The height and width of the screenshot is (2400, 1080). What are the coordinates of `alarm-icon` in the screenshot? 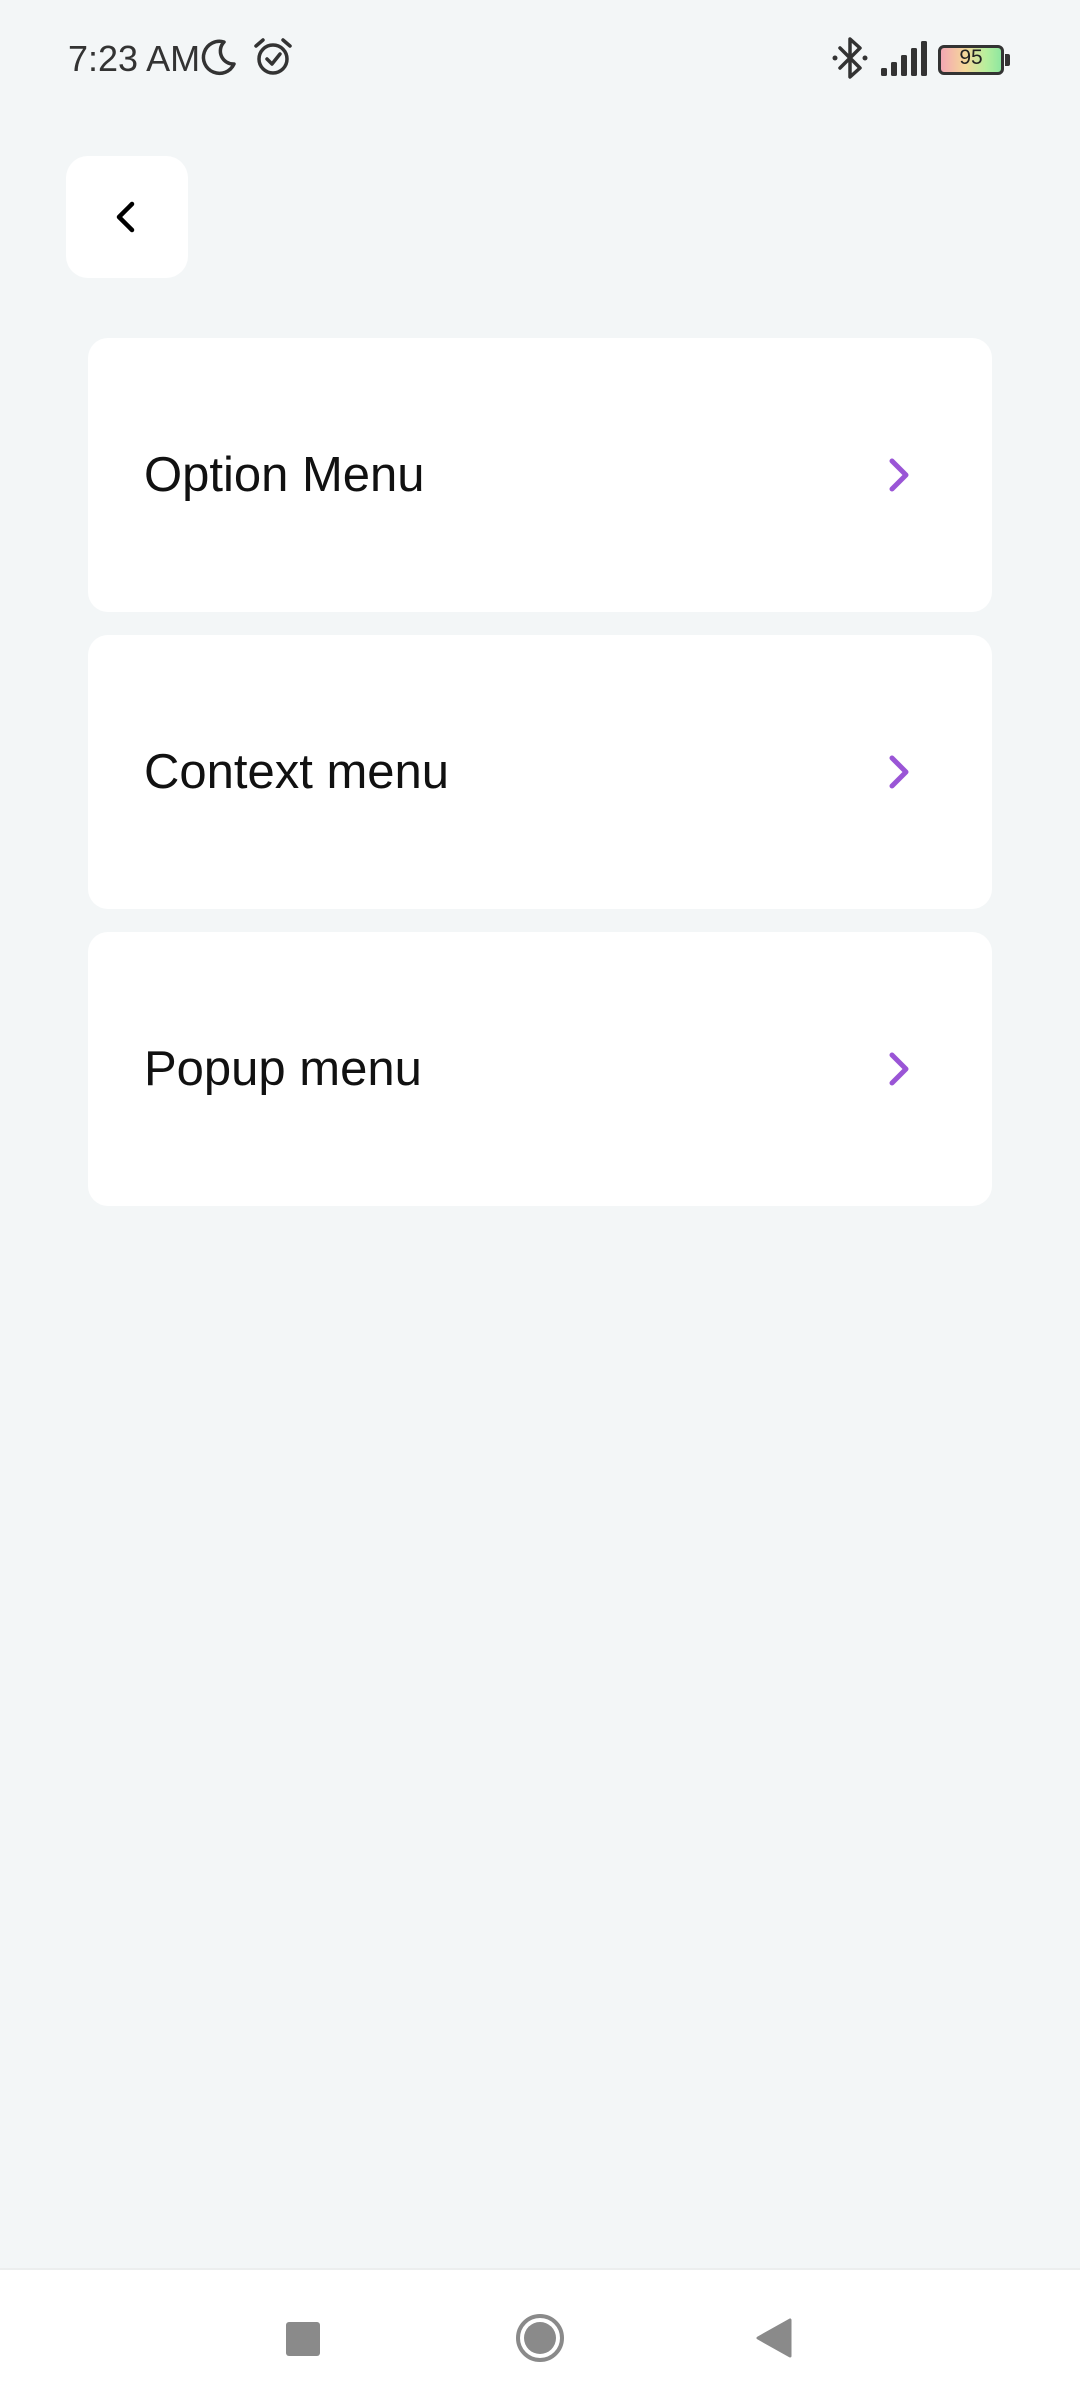 It's located at (273, 56).